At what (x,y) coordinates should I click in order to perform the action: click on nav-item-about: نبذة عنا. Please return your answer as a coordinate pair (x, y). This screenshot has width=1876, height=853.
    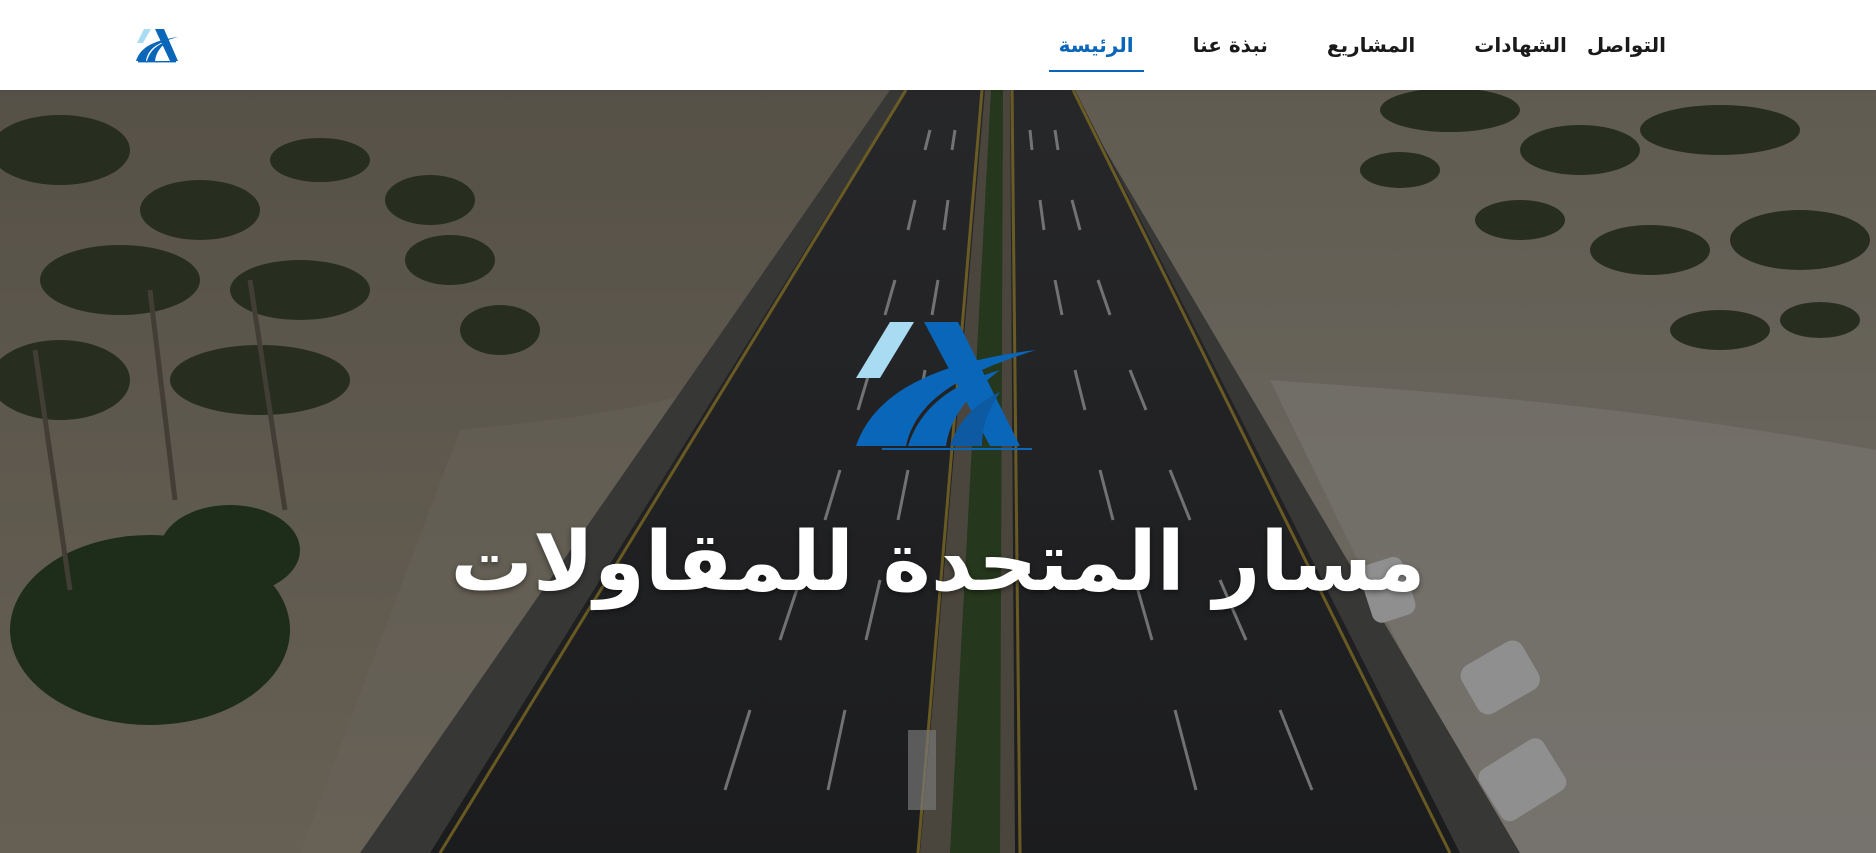
    Looking at the image, I should click on (1230, 45).